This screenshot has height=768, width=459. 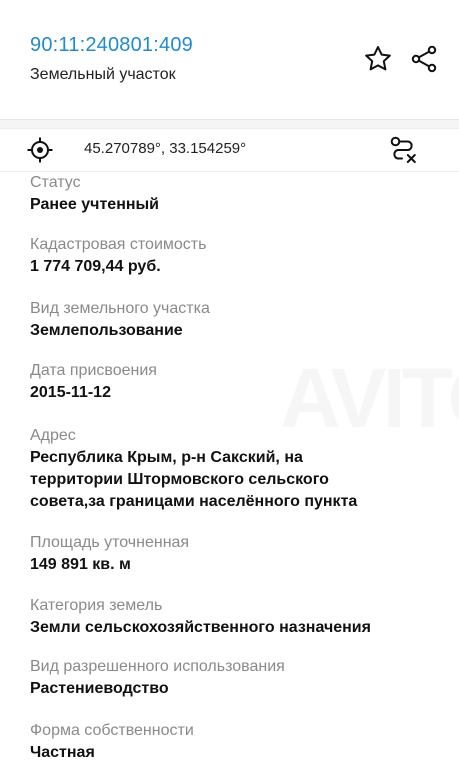 I want to click on property-value: 2015-11-12, so click(x=70, y=392).